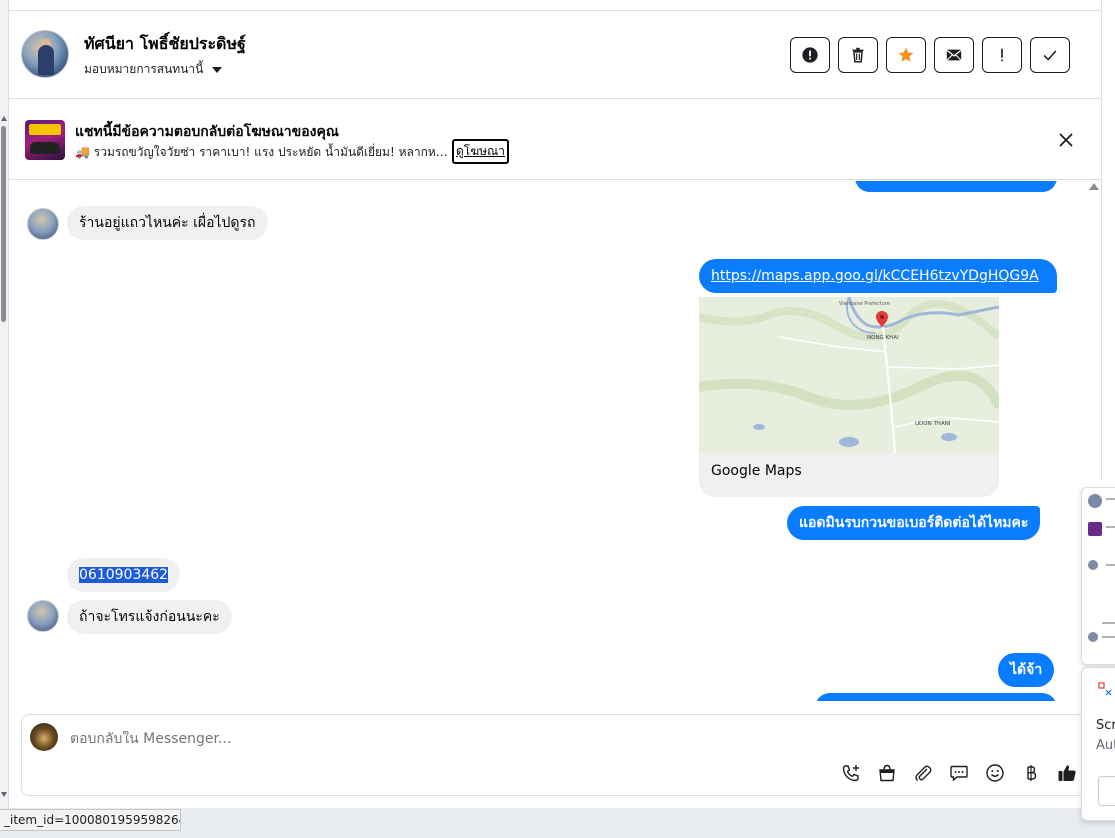 The height and width of the screenshot is (838, 1115). I want to click on caret-down-icon, so click(217, 70).